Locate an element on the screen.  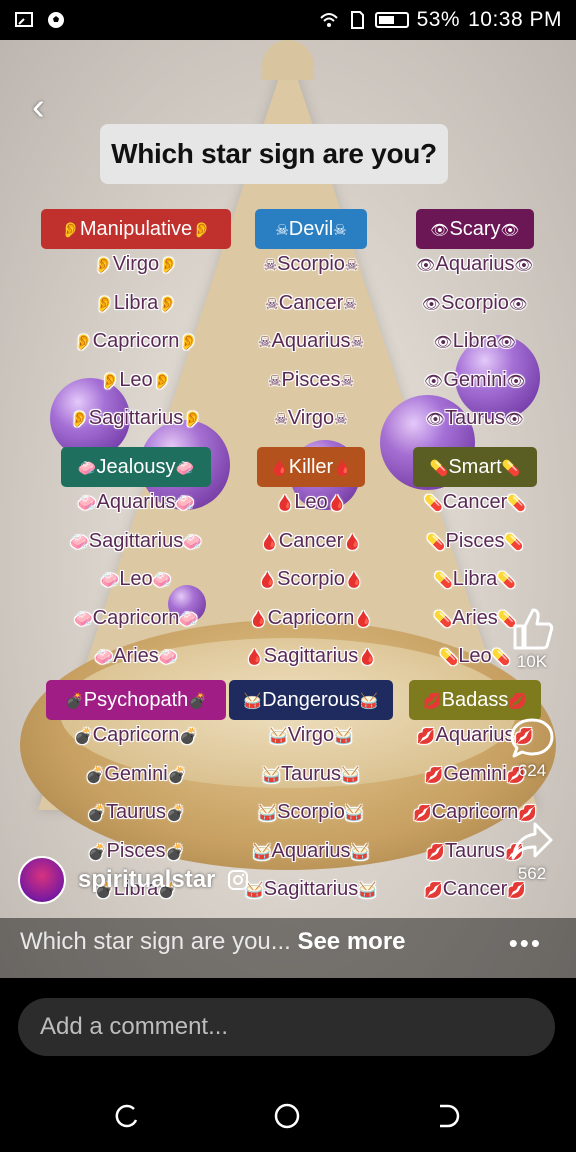
back-button: ‹ is located at coordinates (49, 107).